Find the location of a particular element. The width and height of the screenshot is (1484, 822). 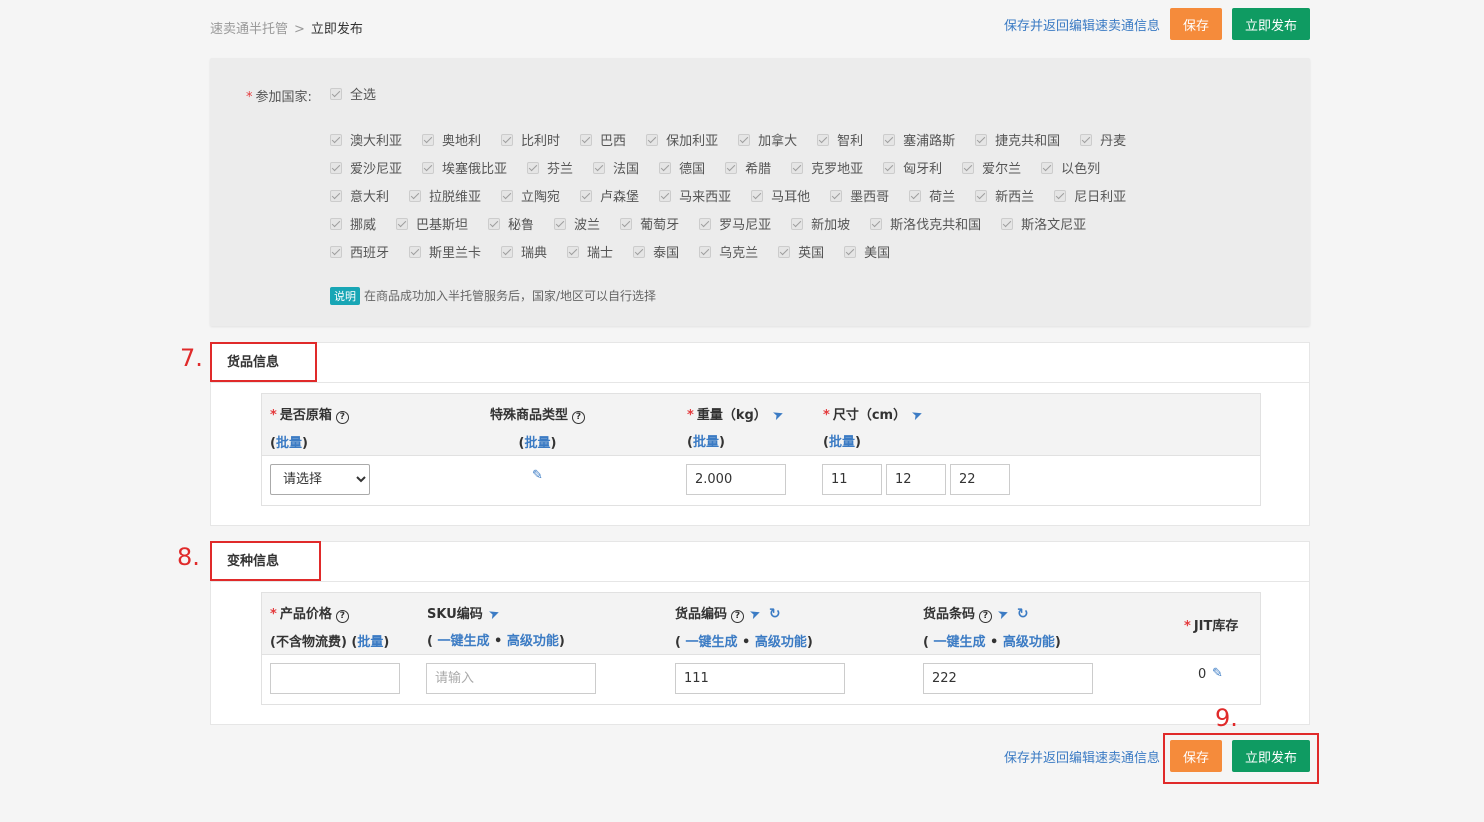

country-checkbox: 乌克兰 is located at coordinates (728, 251).